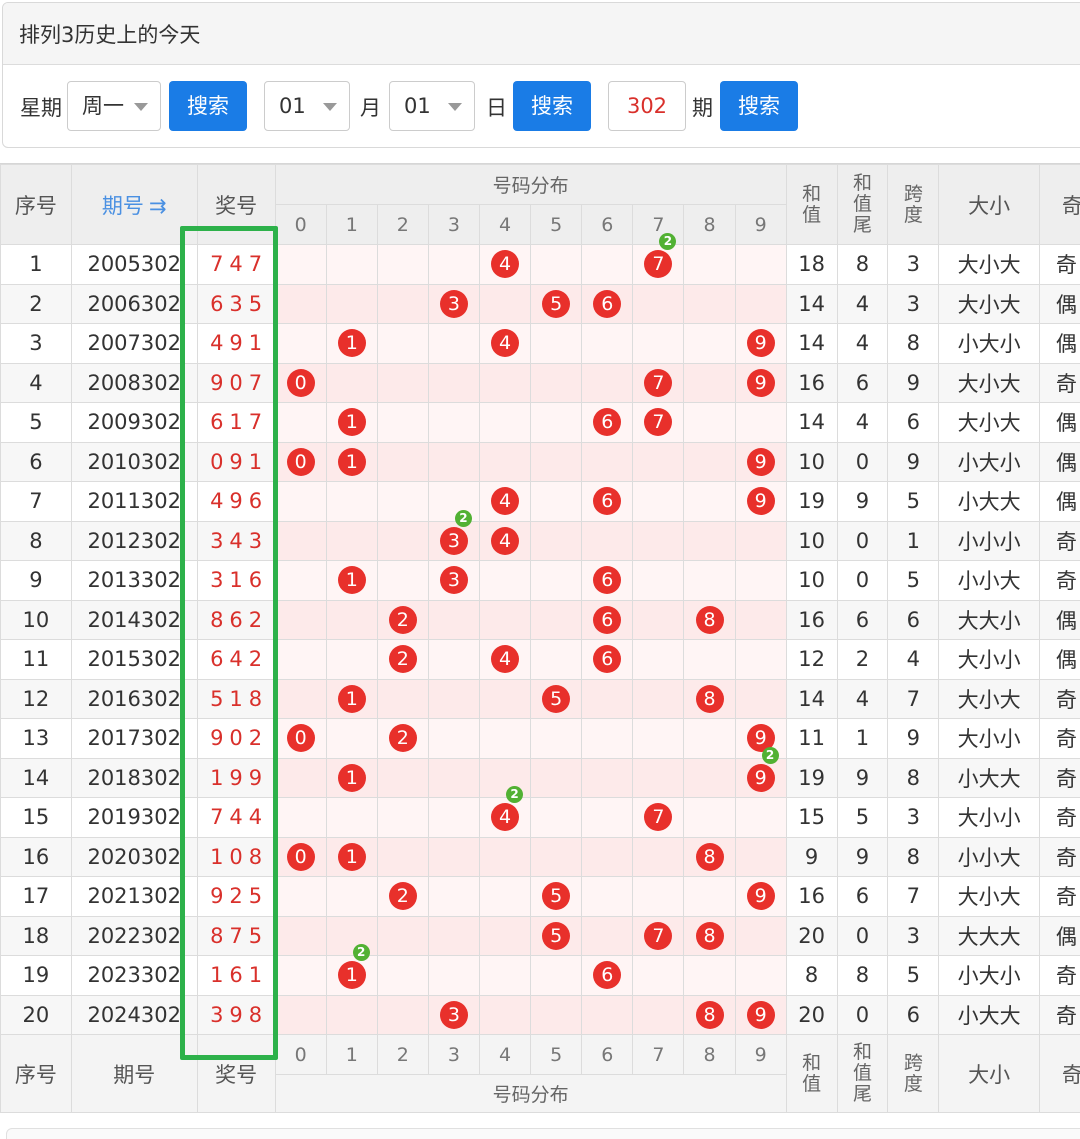 This screenshot has width=1080, height=1139. I want to click on weekday-select: 周一, so click(114, 106).